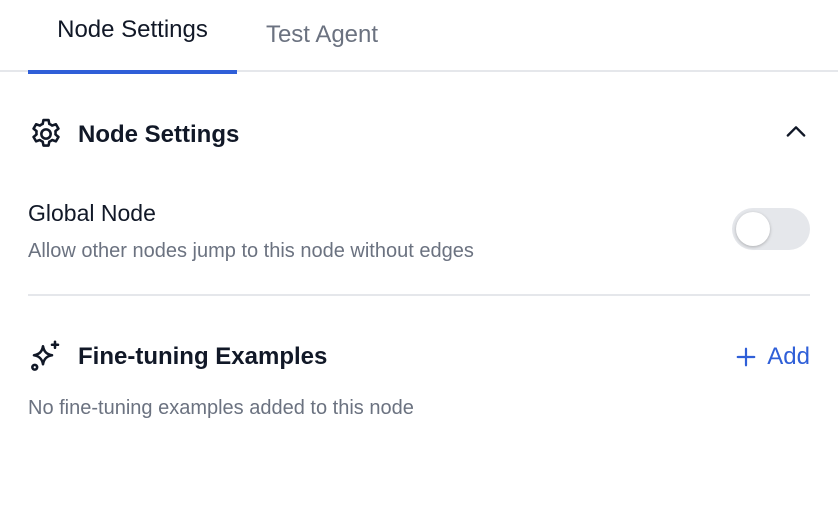  What do you see at coordinates (45, 355) in the screenshot?
I see `sparkles-icon` at bounding box center [45, 355].